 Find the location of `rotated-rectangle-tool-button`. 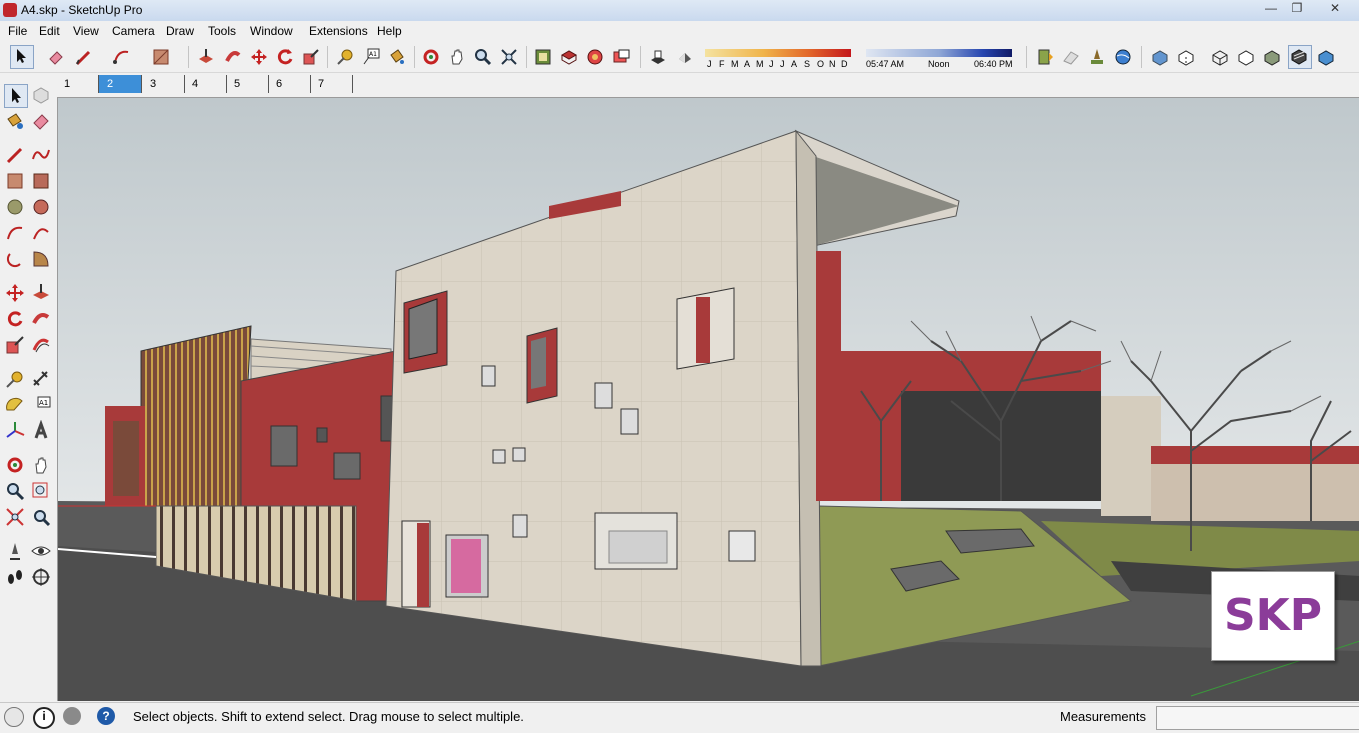

rotated-rectangle-tool-button is located at coordinates (41, 181).